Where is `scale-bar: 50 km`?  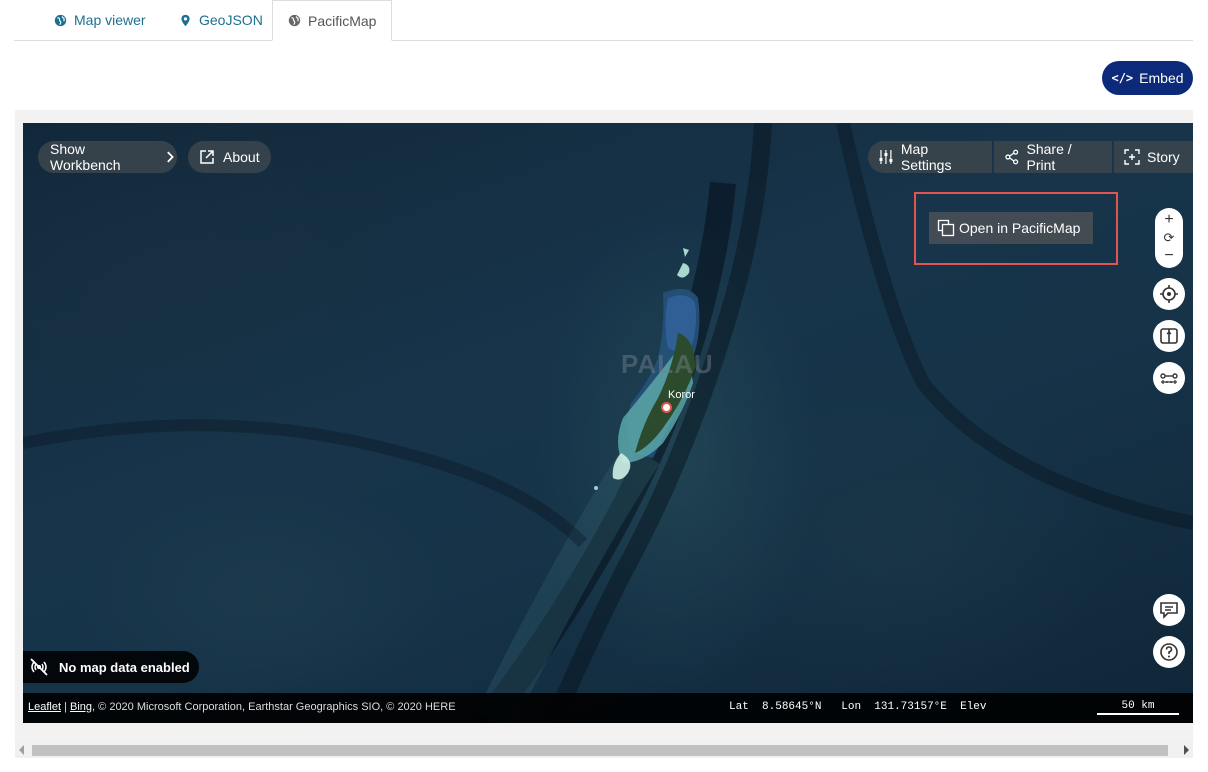
scale-bar: 50 km is located at coordinates (1138, 707).